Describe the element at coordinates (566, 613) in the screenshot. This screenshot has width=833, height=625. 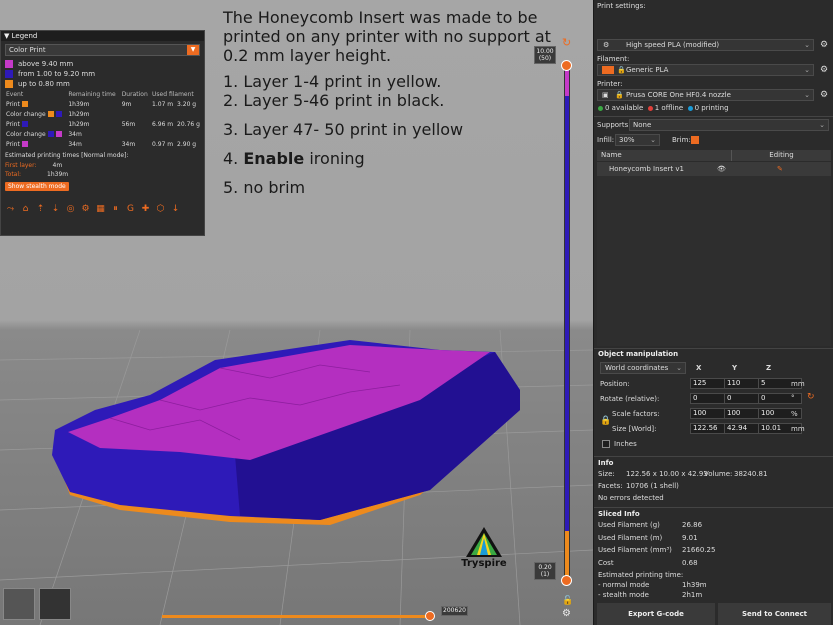
I see `gear-icon: ⚙` at that location.